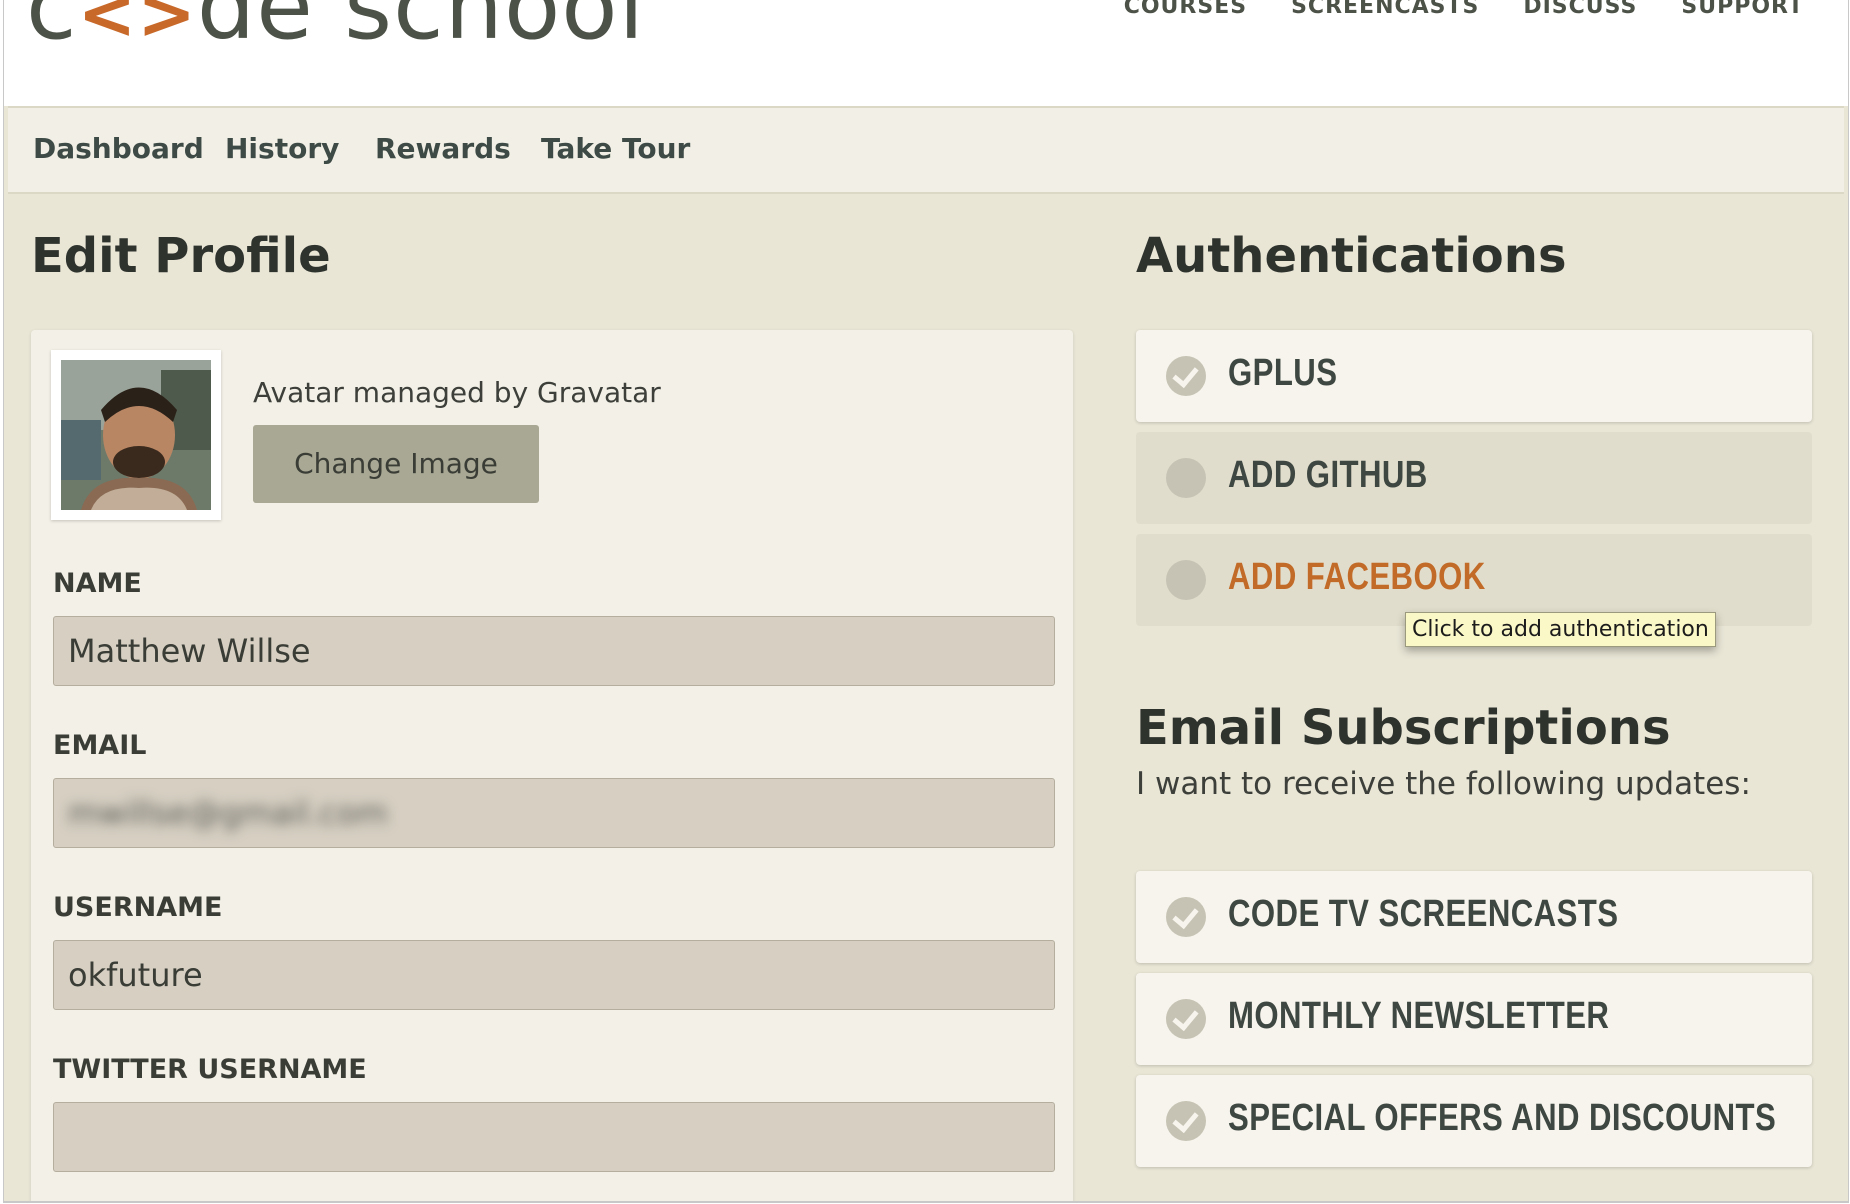 The image size is (1850, 1204). Describe the element at coordinates (1742, 9) in the screenshot. I see `nav-support: SUPPORT` at that location.